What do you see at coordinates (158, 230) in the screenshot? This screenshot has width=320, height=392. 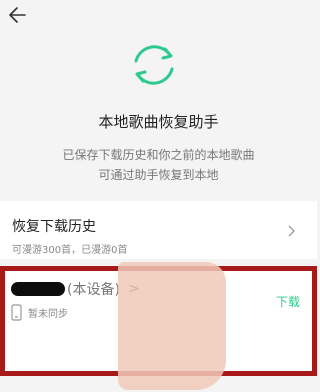 I see `restore-history-row: 恢复下载历史 可漫游300首，已漫游0首` at bounding box center [158, 230].